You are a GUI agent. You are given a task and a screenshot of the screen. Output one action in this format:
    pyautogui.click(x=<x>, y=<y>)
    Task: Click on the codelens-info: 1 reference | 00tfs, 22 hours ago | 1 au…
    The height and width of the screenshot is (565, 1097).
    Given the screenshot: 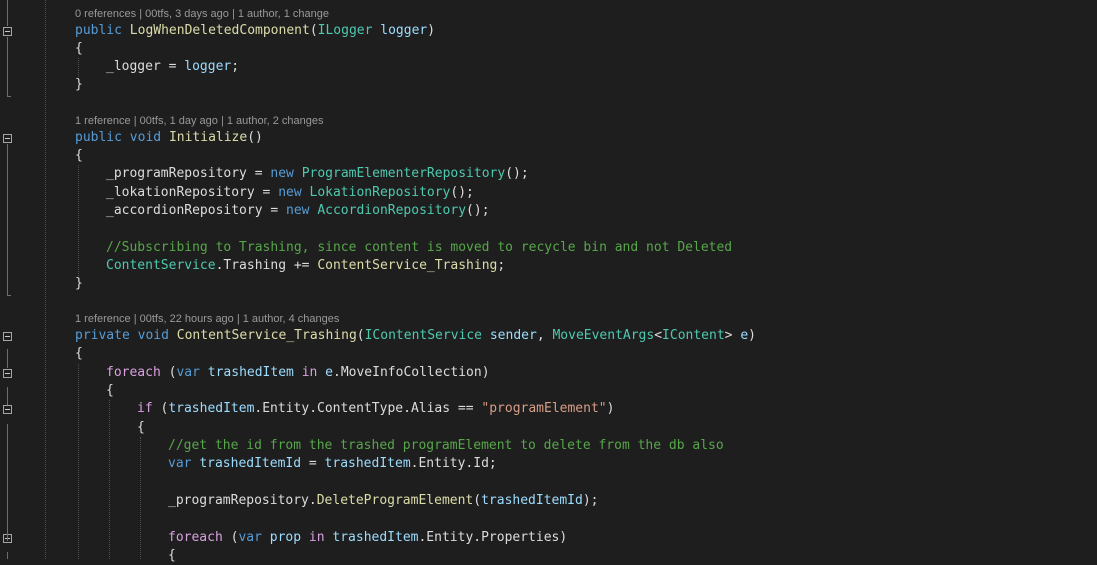 What is the action you would take?
    pyautogui.click(x=548, y=319)
    